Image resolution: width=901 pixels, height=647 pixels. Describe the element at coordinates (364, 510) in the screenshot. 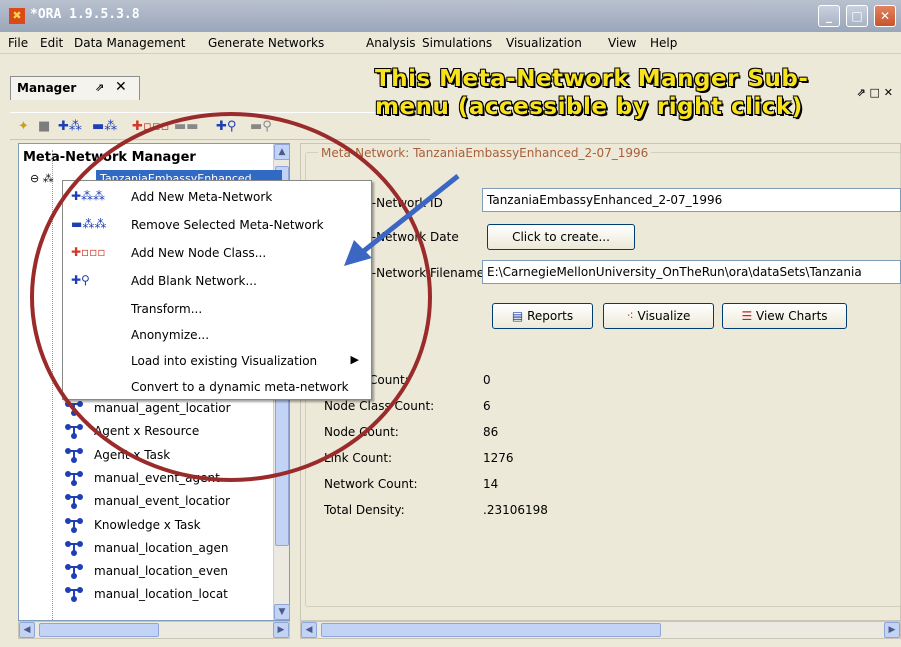

I see `stat-label: Total Density:` at that location.